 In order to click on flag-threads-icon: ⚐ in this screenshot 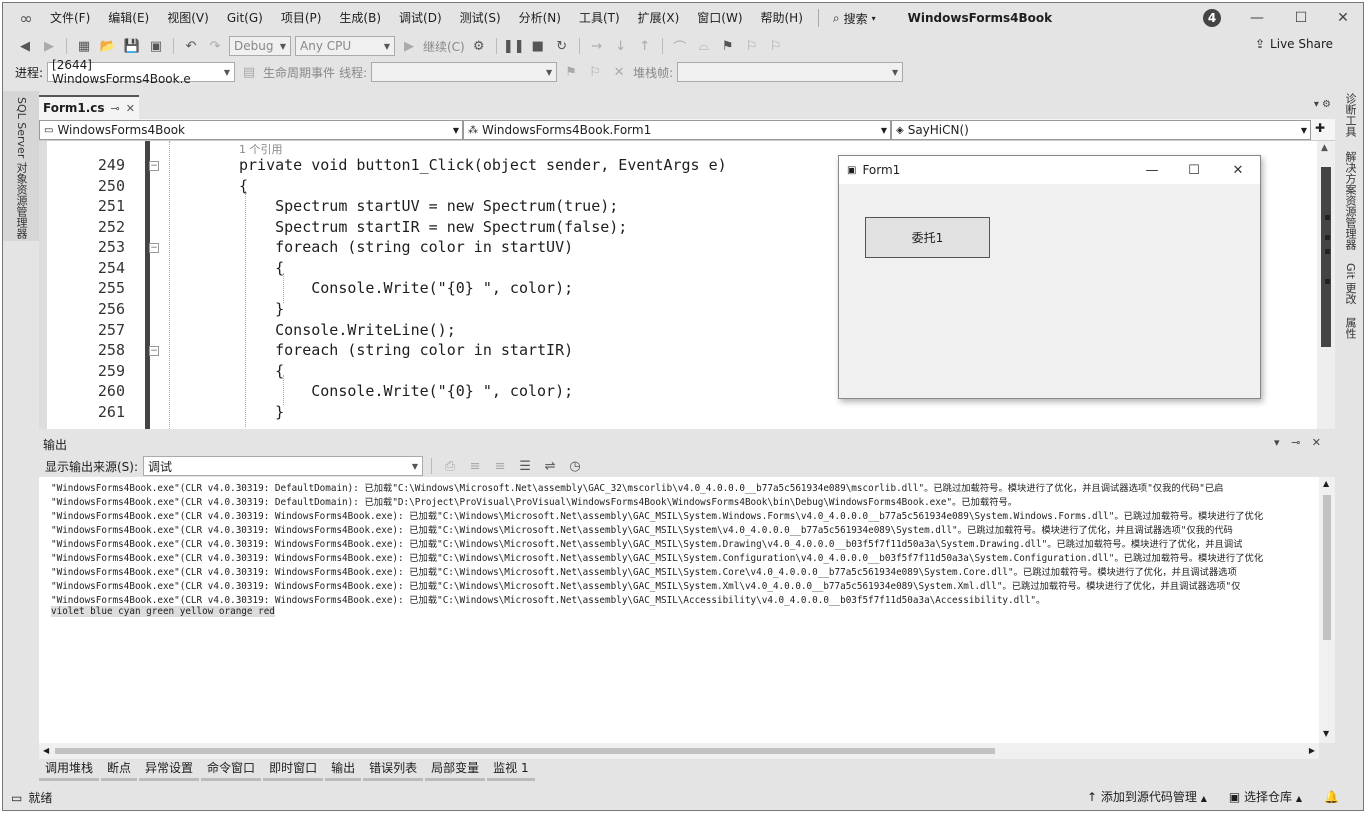, I will do `click(595, 72)`.